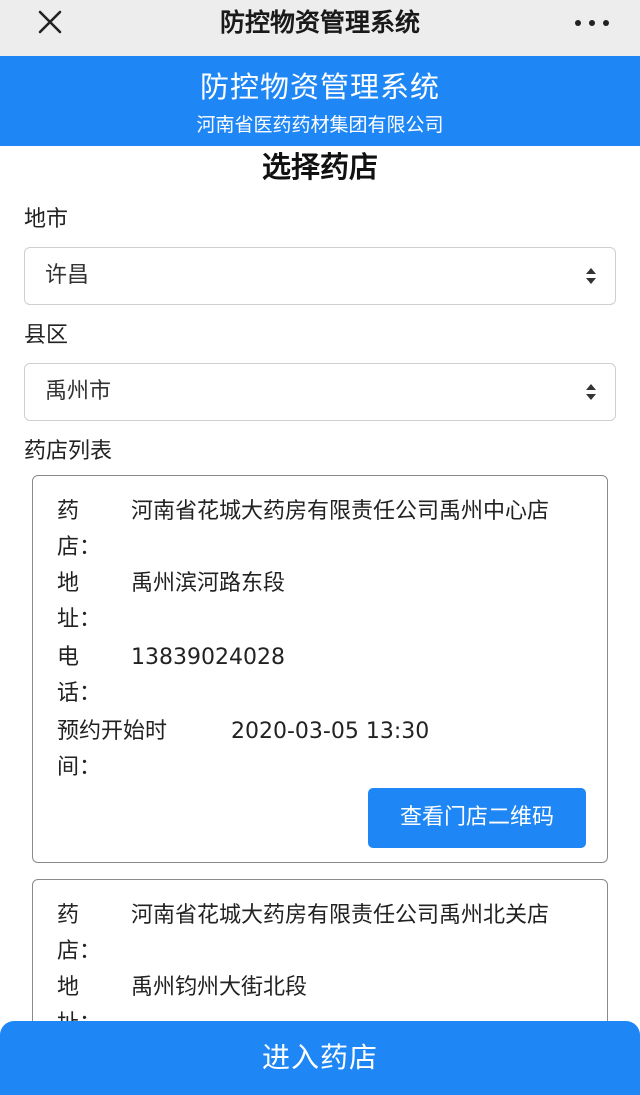  I want to click on store-time-label: 预约开始时间：, so click(112, 749).